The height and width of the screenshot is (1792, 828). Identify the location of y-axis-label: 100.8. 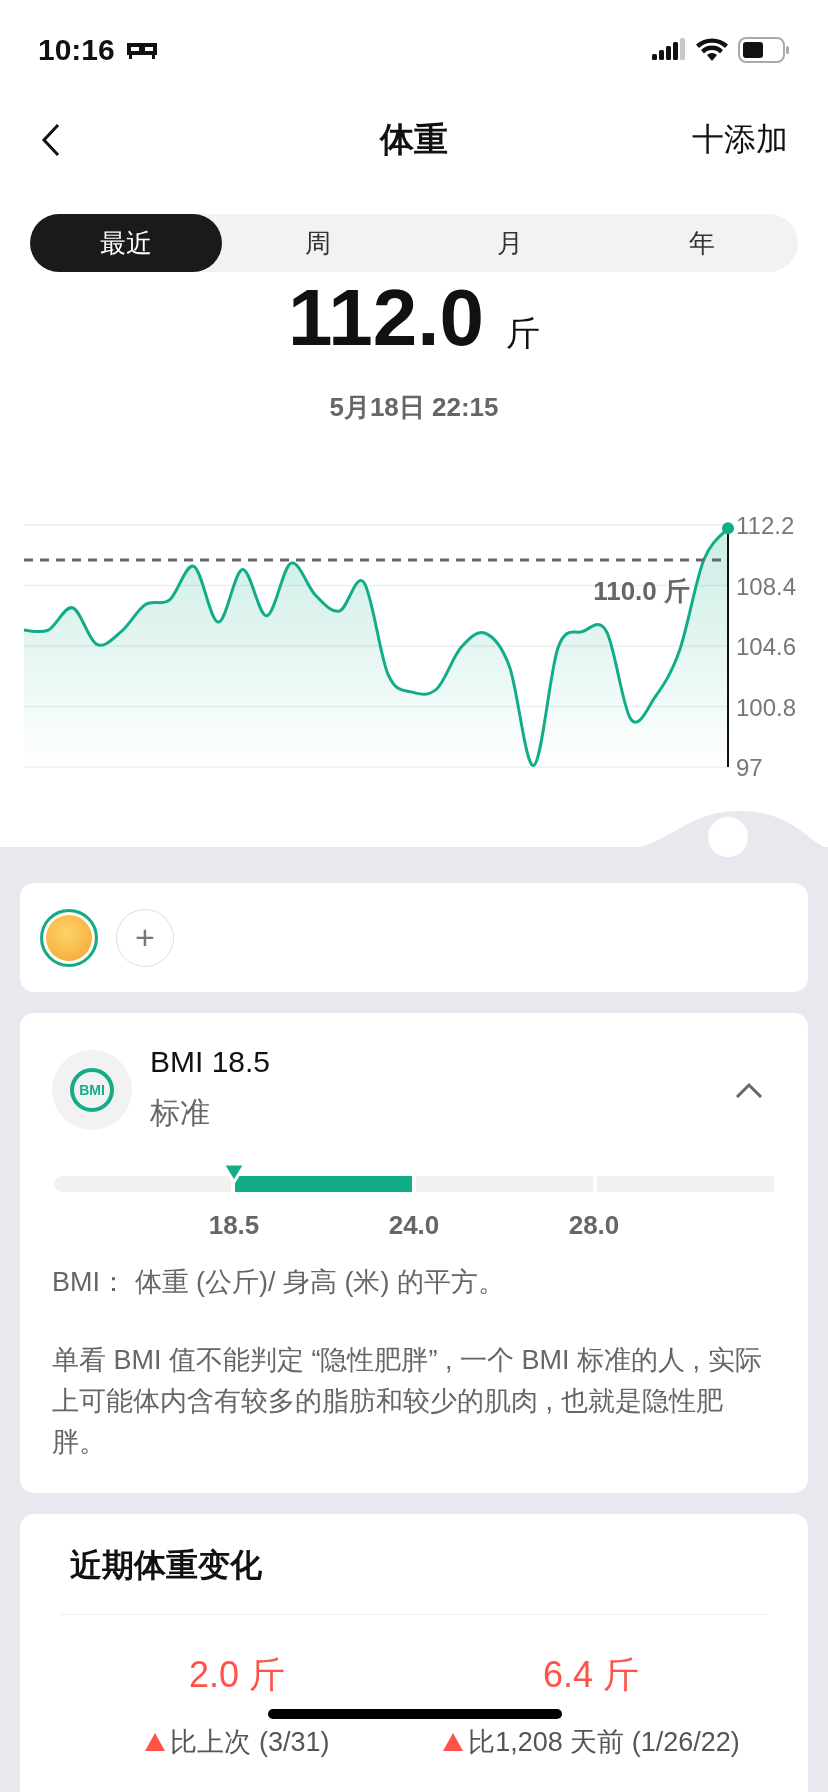
(766, 707).